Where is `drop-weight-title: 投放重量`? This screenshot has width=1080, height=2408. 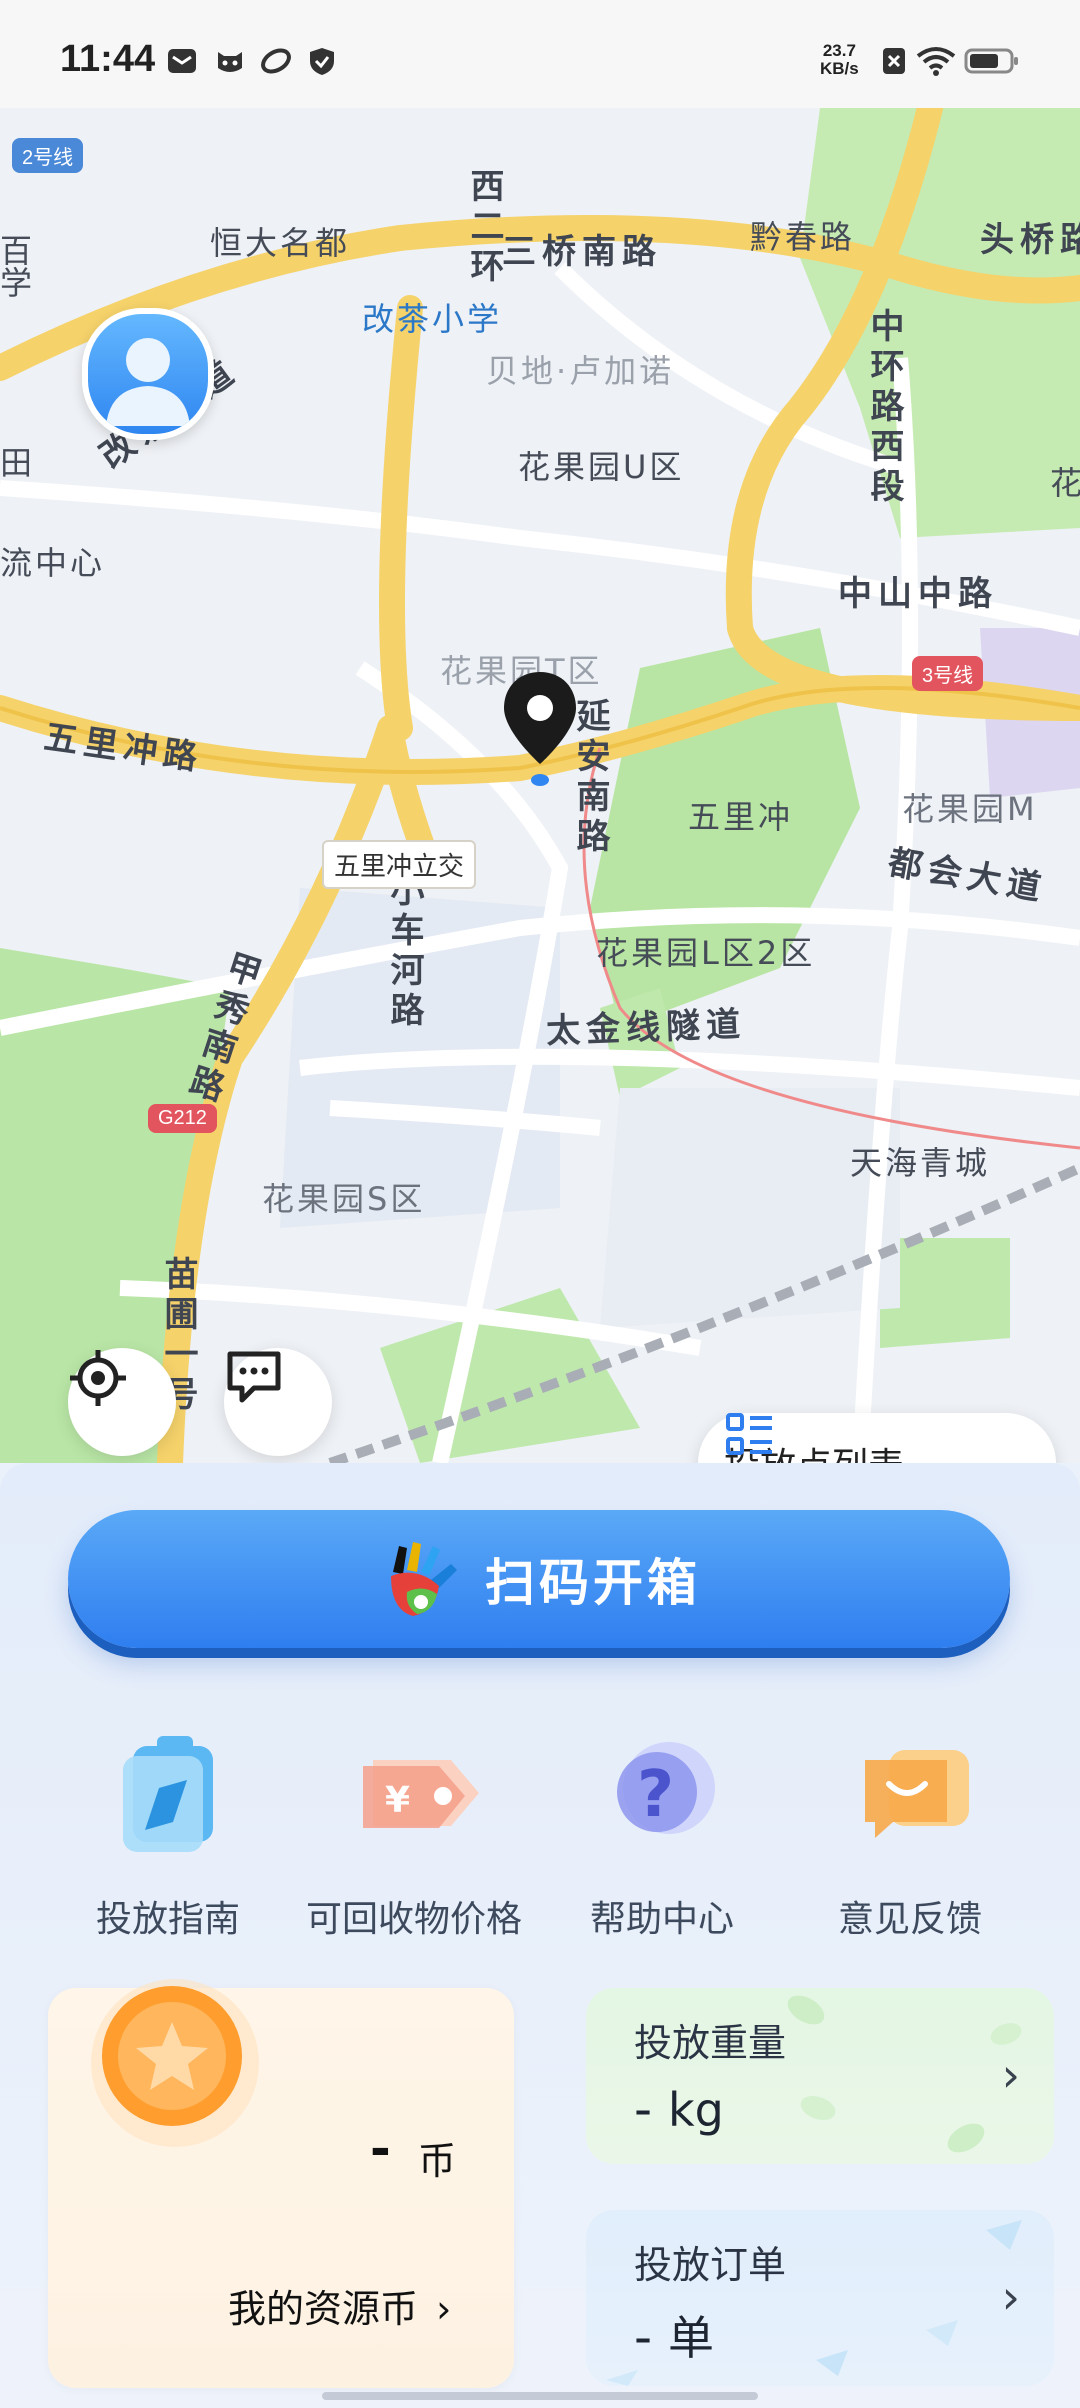 drop-weight-title: 投放重量 is located at coordinates (710, 2043).